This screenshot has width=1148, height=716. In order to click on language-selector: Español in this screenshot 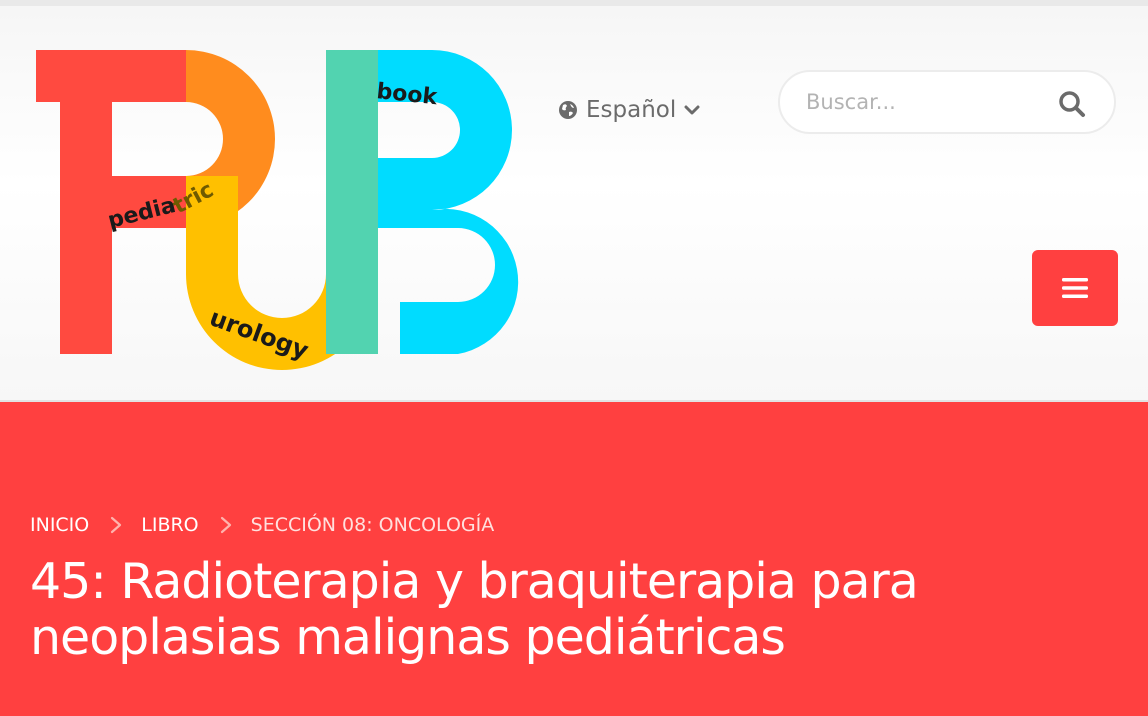, I will do `click(629, 110)`.